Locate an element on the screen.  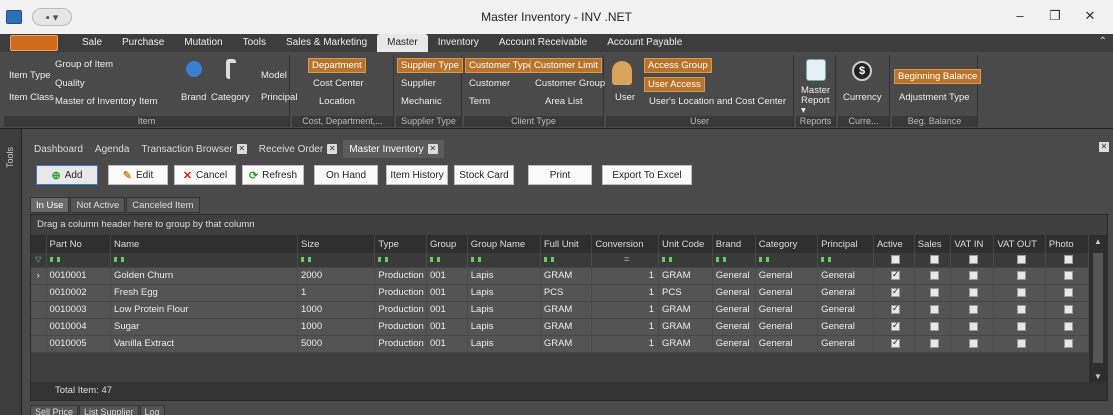
cell-size: 2000 is located at coordinates (336, 276).